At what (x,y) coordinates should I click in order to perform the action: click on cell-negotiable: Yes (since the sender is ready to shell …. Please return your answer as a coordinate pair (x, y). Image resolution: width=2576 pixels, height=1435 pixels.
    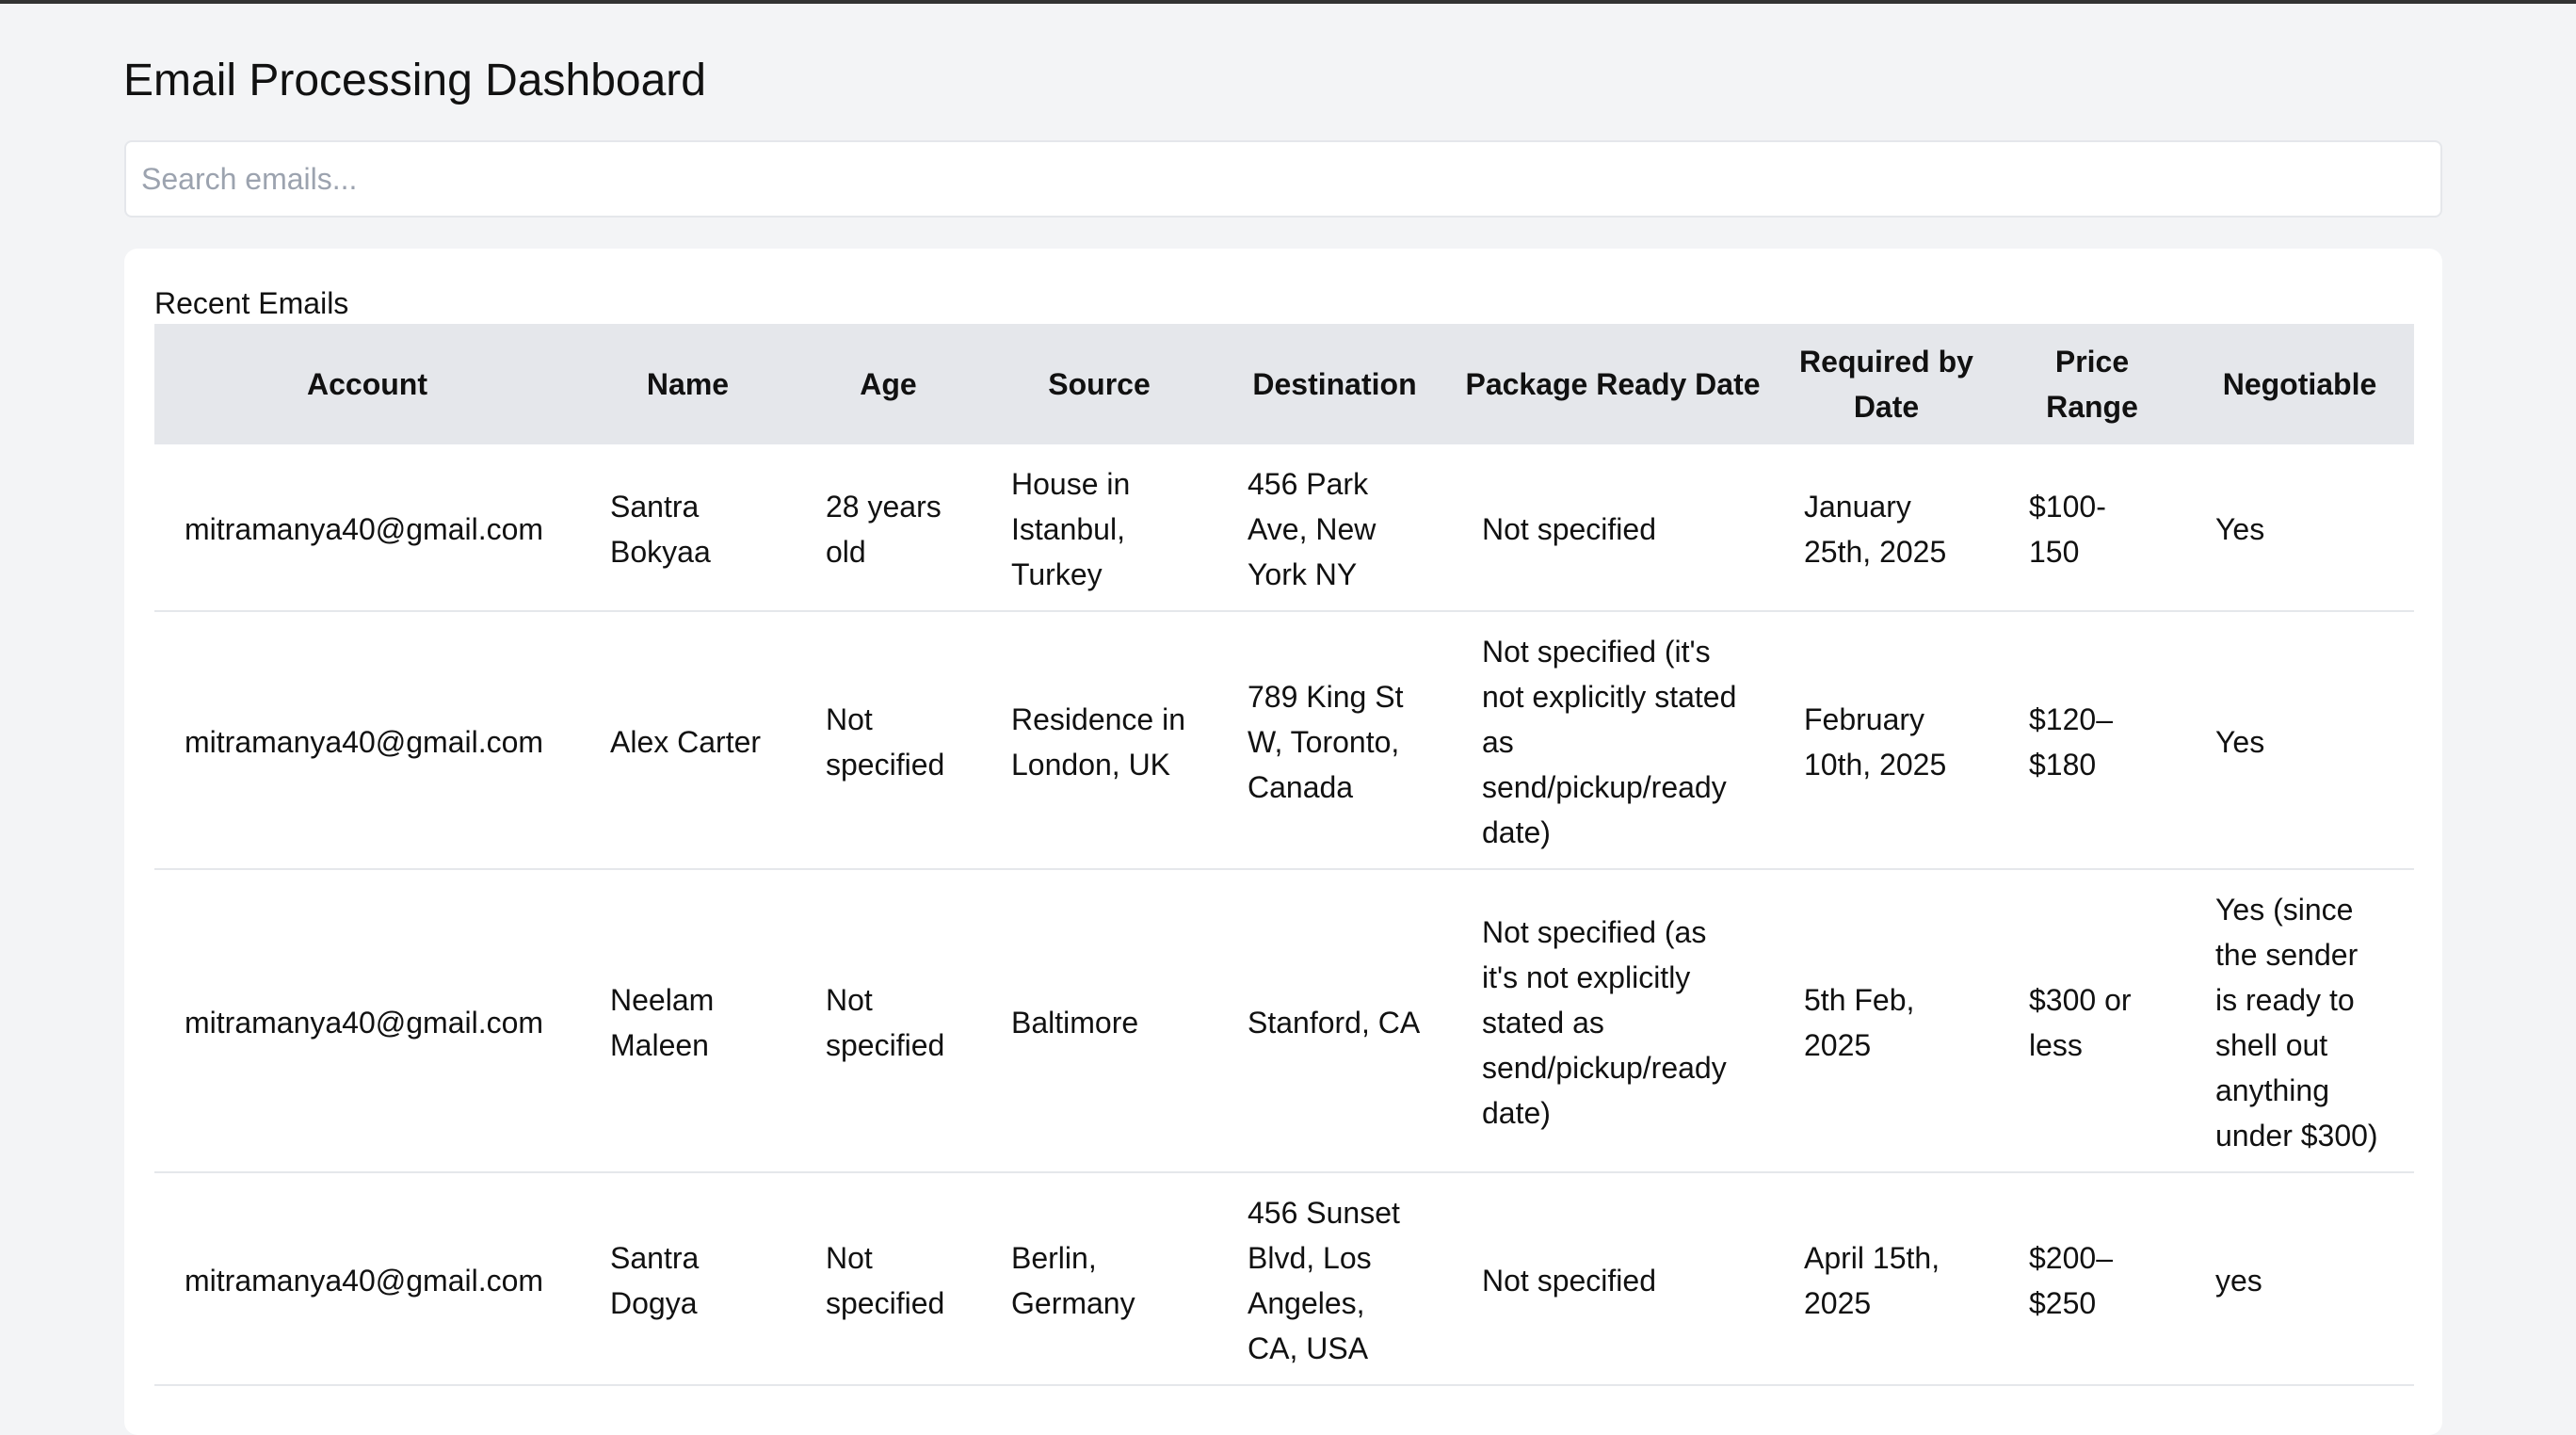
    Looking at the image, I should click on (2299, 1021).